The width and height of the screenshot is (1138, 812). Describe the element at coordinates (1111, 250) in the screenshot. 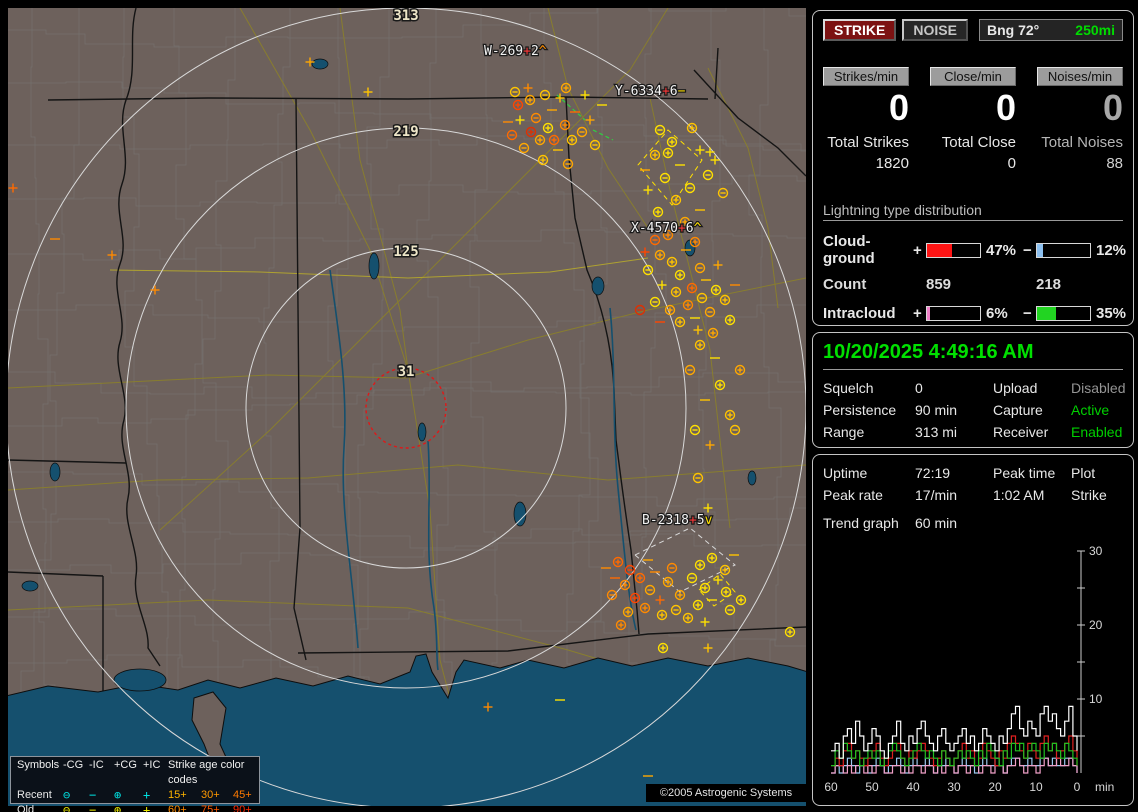

I see `cg-minus-pct: 12%` at that location.